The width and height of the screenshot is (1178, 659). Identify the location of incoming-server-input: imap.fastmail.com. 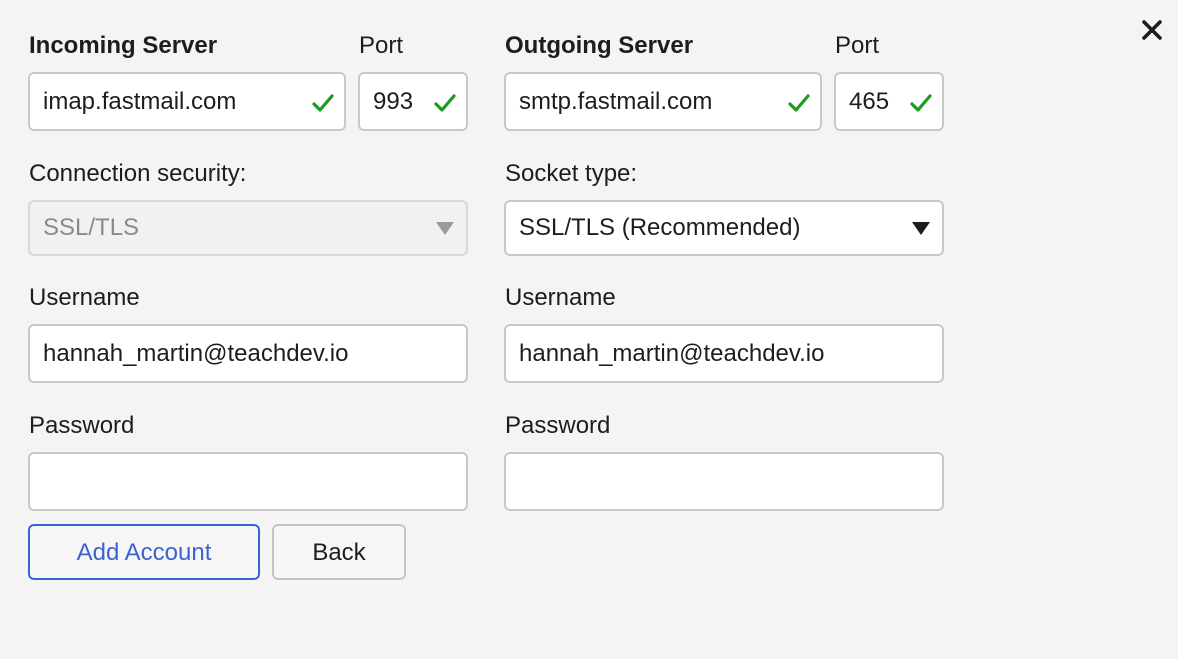
(187, 101).